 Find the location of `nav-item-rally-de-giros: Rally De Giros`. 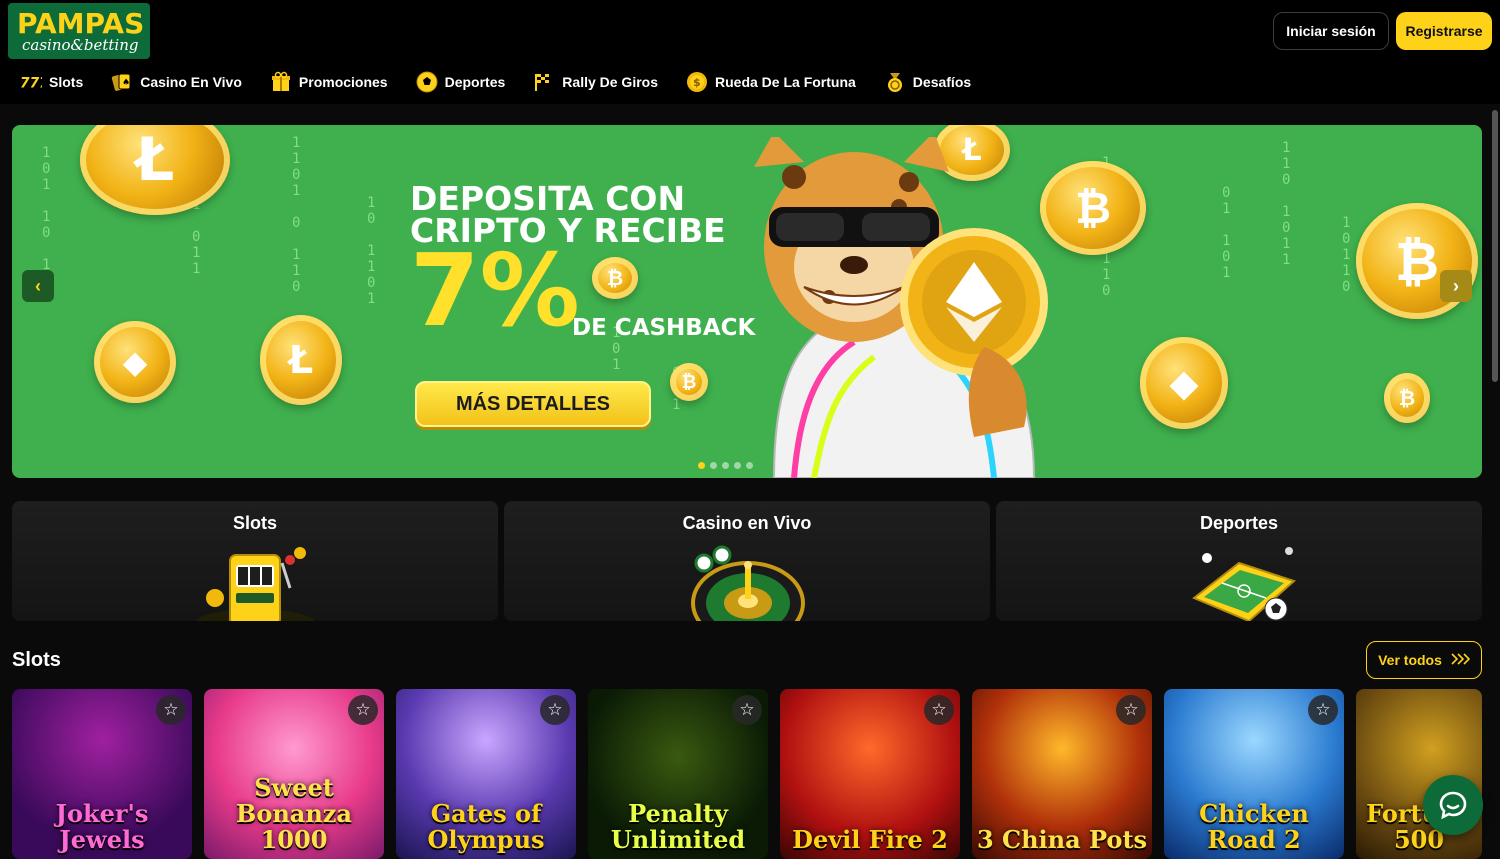

nav-item-rally-de-giros: Rally De Giros is located at coordinates (595, 82).